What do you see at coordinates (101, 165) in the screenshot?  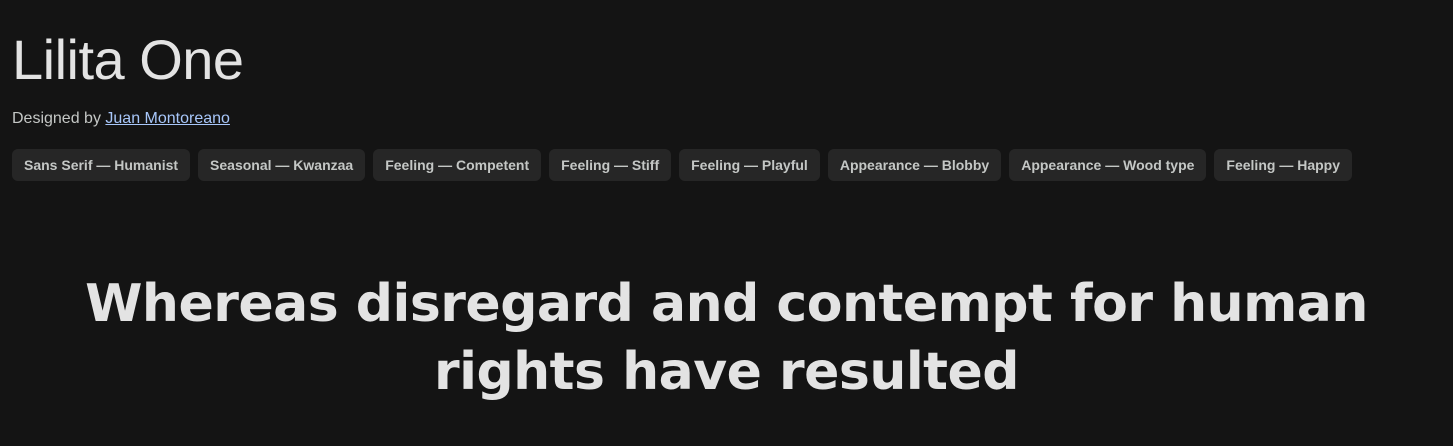 I see `tag-chip: Sans Serif — Humanist` at bounding box center [101, 165].